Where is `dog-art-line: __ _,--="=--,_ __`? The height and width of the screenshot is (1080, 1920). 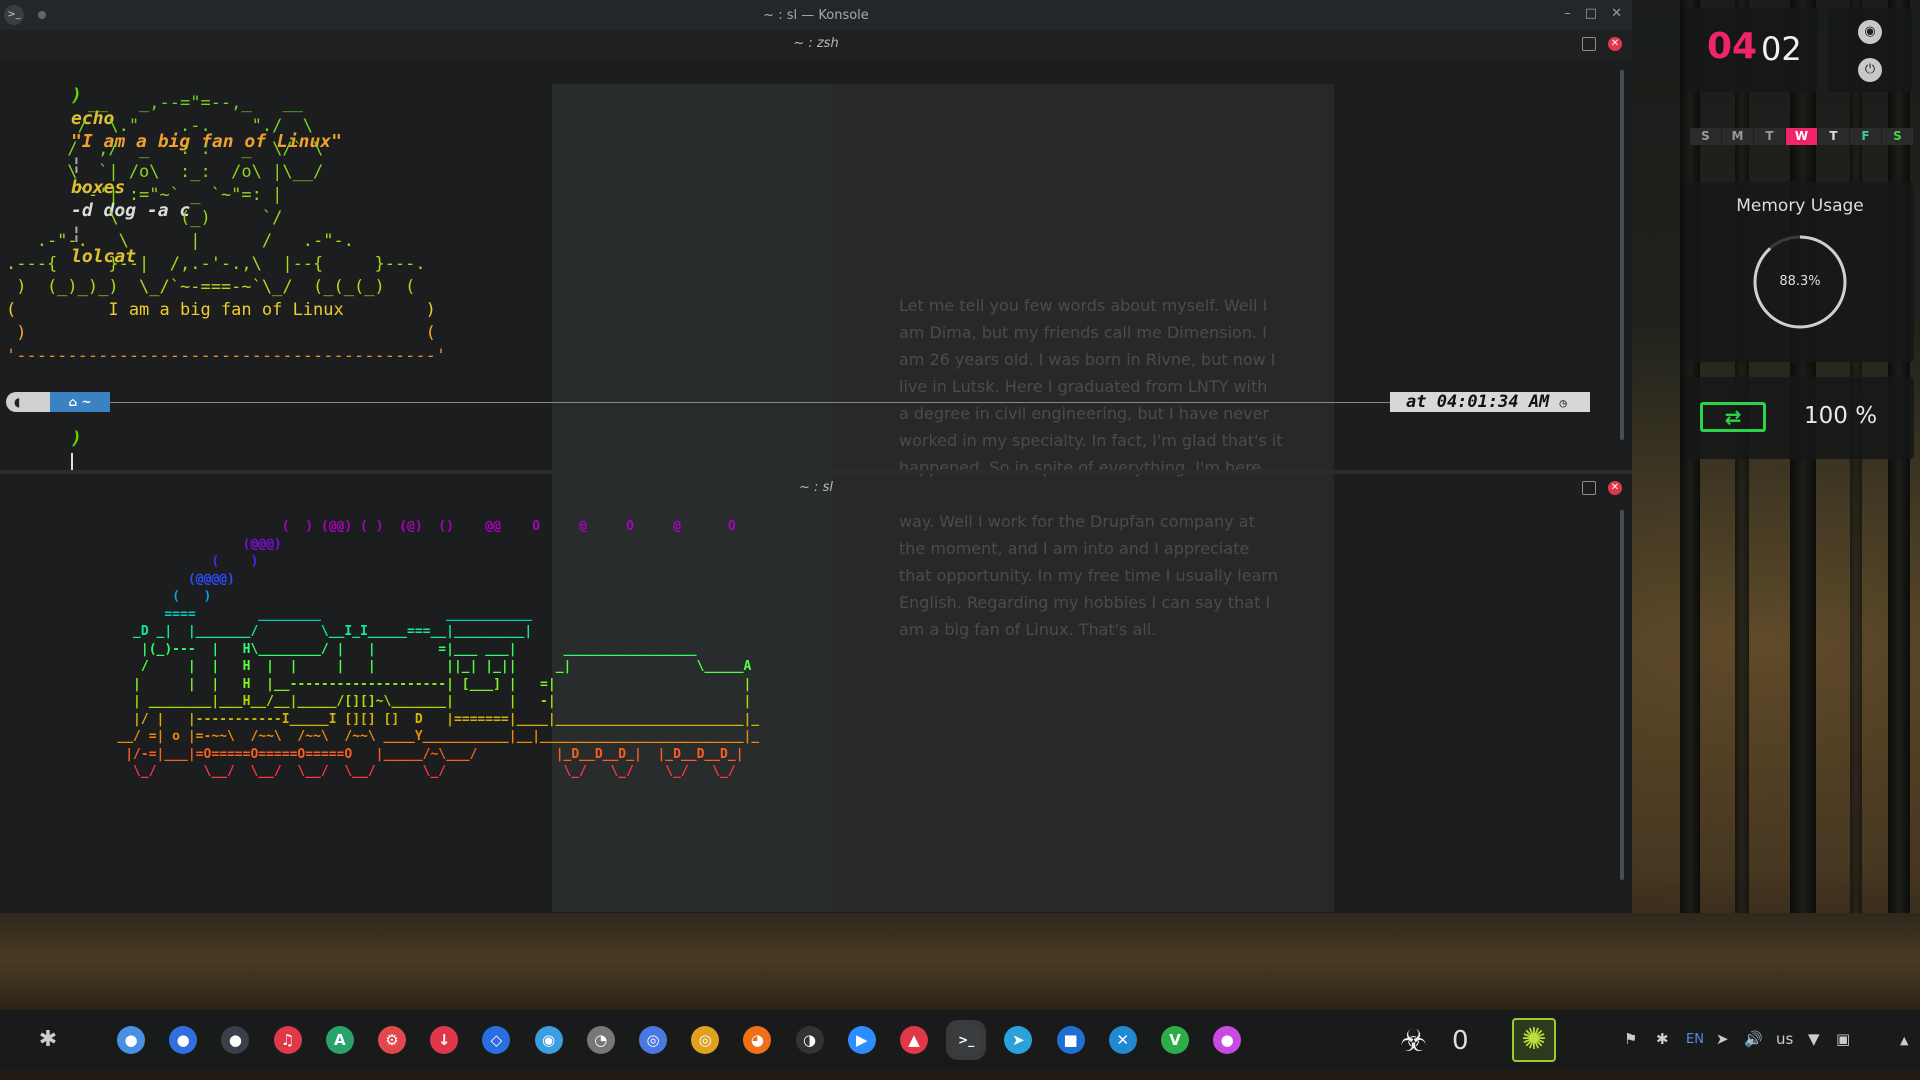 dog-art-line: __ _,--="=--,_ __ is located at coordinates (154, 103).